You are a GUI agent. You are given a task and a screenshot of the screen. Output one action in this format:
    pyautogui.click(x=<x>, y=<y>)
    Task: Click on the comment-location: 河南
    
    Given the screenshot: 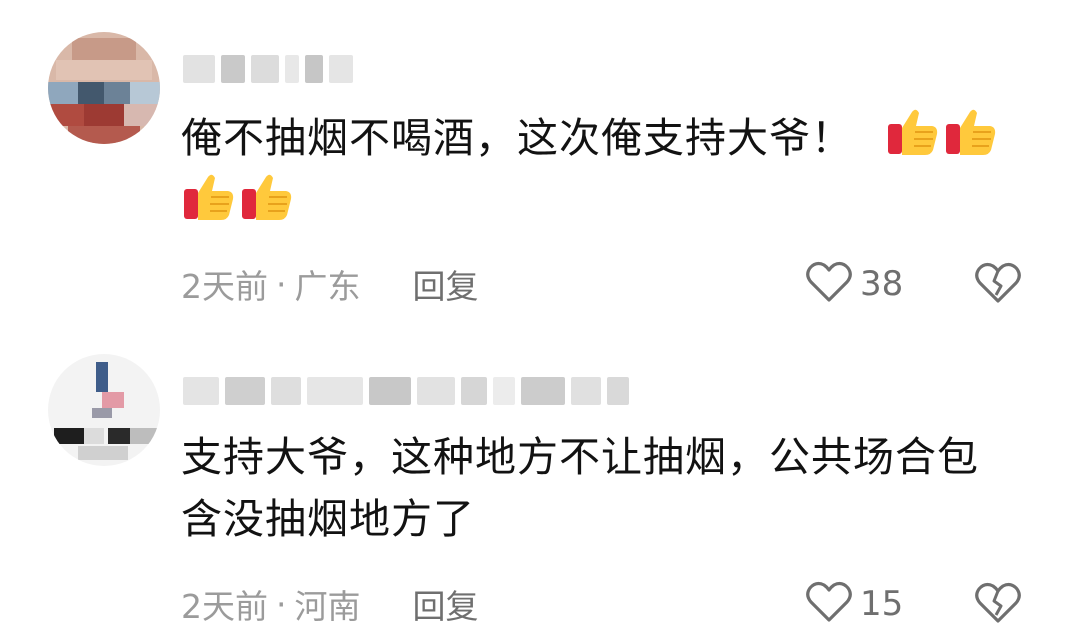 What is the action you would take?
    pyautogui.click(x=327, y=606)
    